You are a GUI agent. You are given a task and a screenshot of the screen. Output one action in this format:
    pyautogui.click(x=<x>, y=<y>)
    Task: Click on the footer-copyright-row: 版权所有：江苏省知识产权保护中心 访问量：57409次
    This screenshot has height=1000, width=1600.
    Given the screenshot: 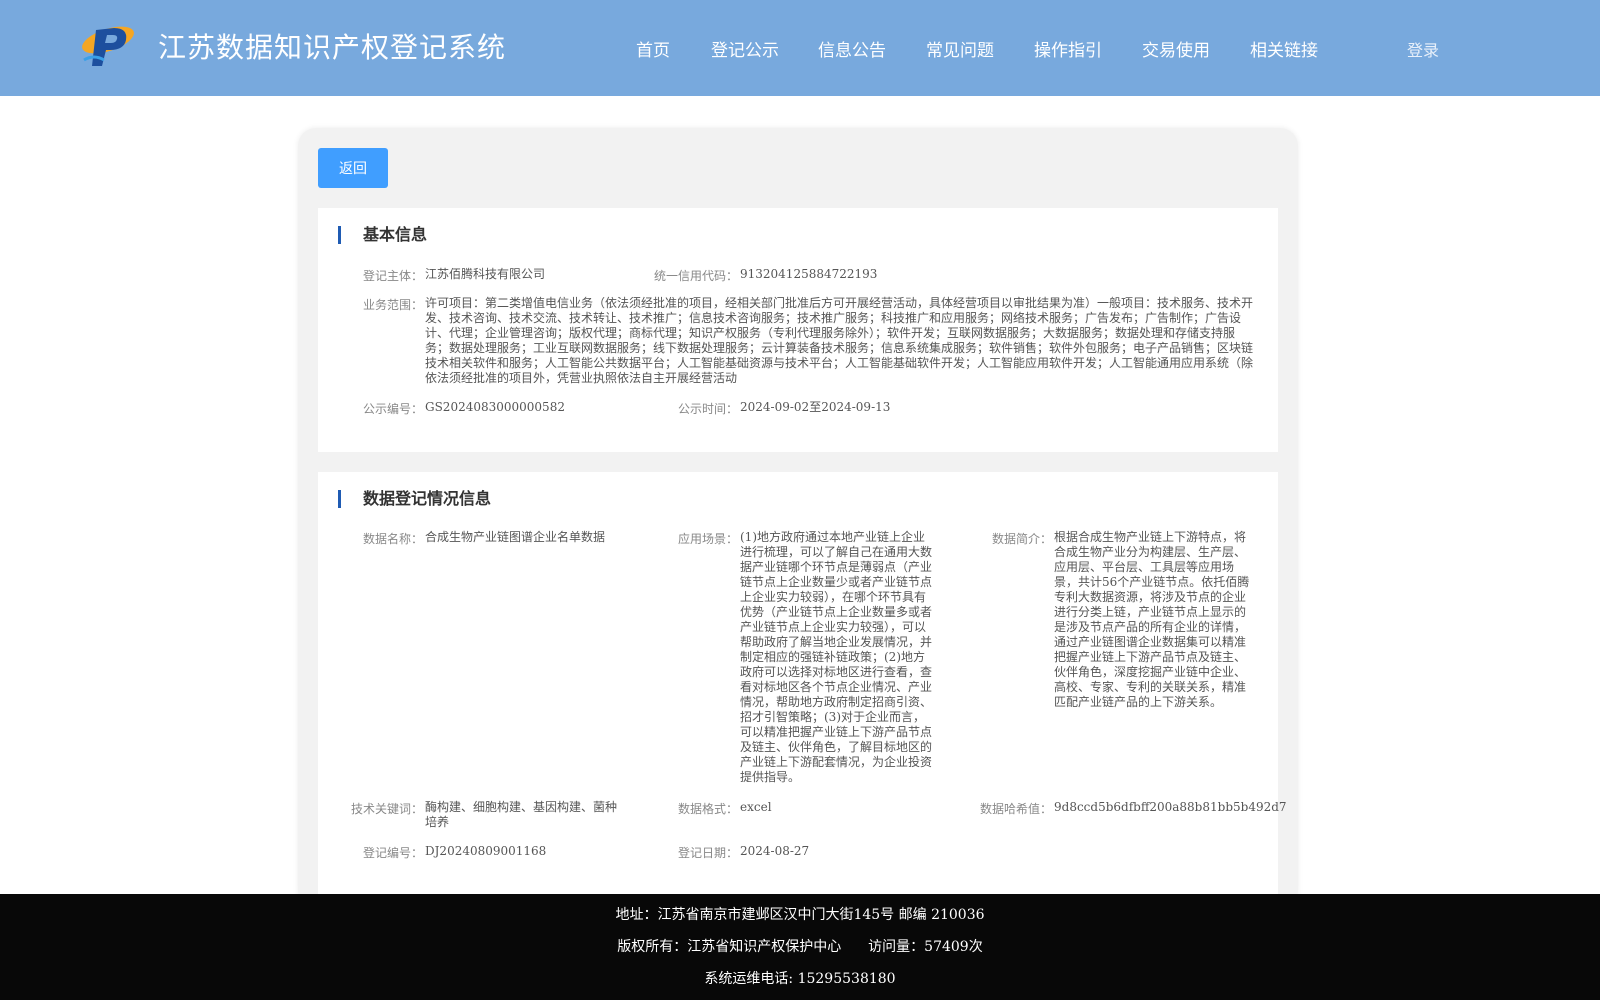 What is the action you would take?
    pyautogui.click(x=800, y=946)
    